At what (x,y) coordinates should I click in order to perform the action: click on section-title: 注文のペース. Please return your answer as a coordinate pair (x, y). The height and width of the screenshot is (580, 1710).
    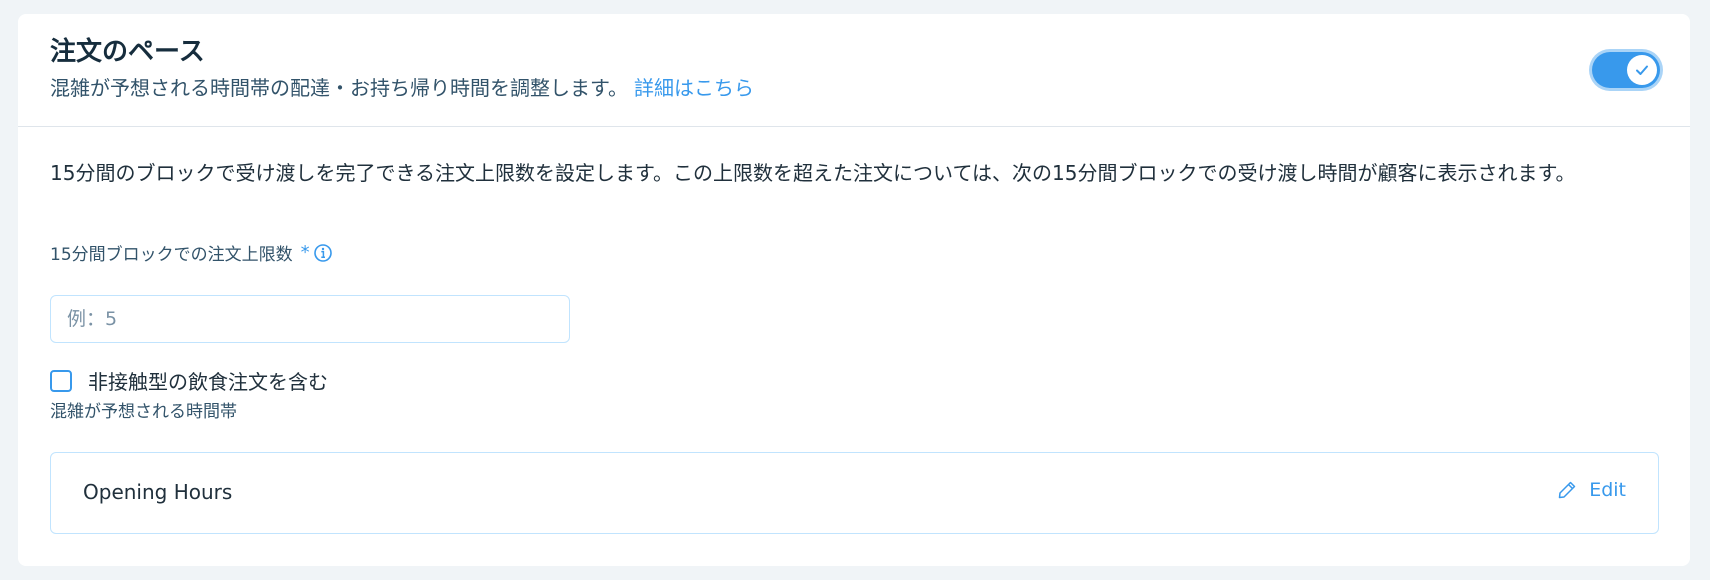
    Looking at the image, I should click on (127, 52).